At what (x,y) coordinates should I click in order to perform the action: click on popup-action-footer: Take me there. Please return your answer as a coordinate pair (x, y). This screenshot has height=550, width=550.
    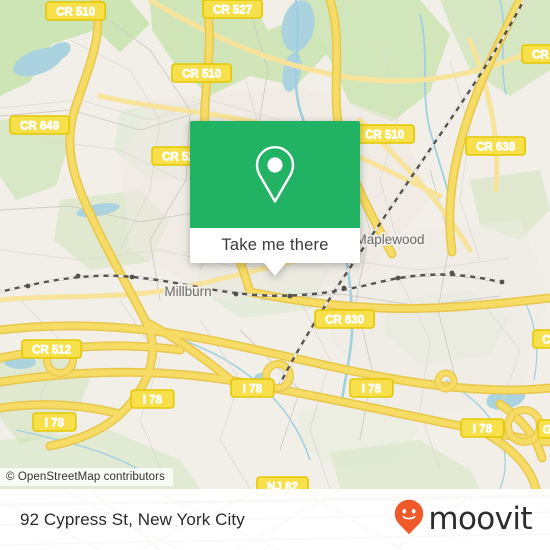
    Looking at the image, I should click on (275, 252).